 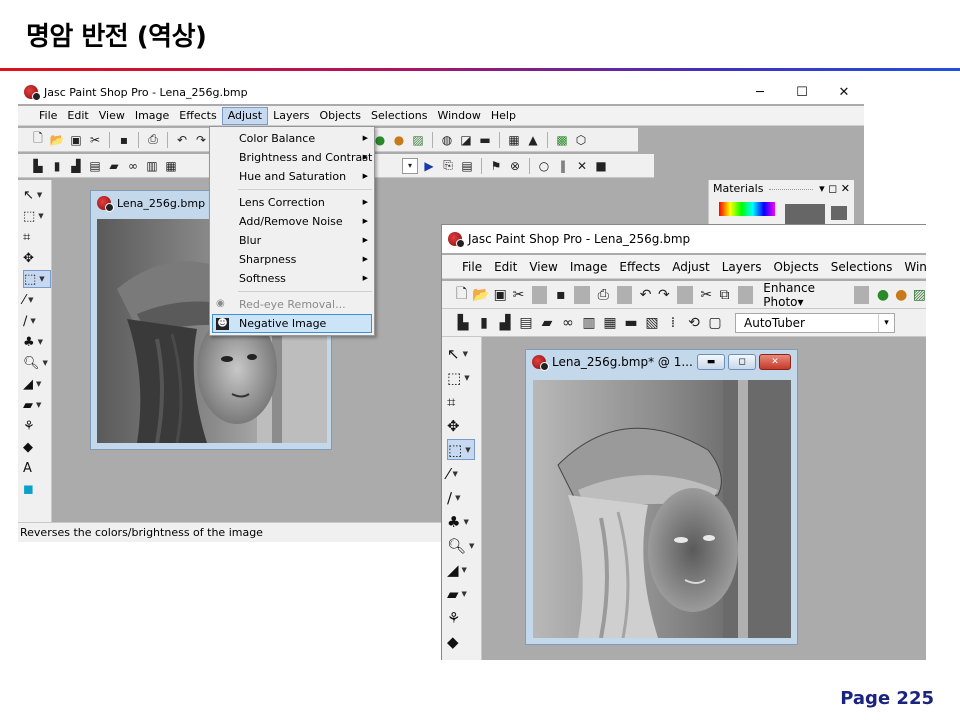 I want to click on menu-item-negative-image: ☻ Negative Image, so click(x=292, y=323).